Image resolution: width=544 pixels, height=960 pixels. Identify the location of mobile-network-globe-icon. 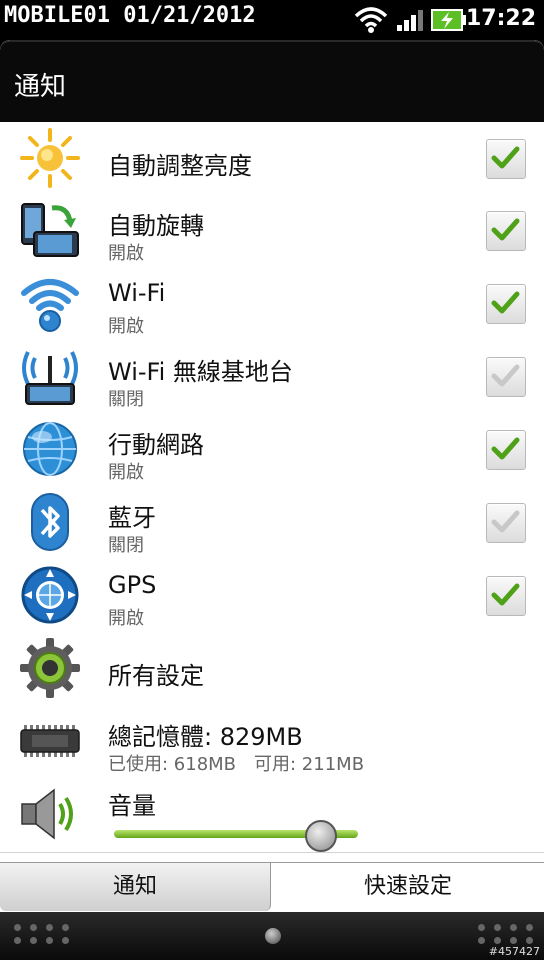
(50, 449).